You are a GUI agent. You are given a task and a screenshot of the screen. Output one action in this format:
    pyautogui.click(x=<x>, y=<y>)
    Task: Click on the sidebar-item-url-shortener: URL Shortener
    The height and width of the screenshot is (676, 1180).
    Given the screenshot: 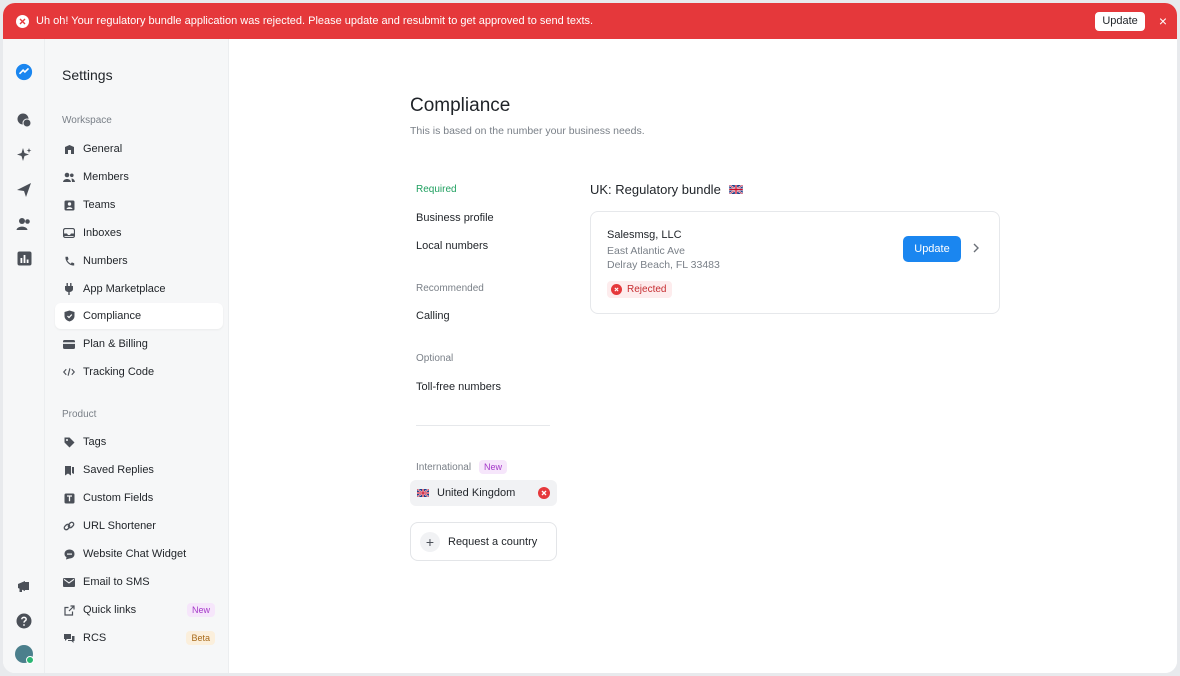 What is the action you would take?
    pyautogui.click(x=139, y=526)
    